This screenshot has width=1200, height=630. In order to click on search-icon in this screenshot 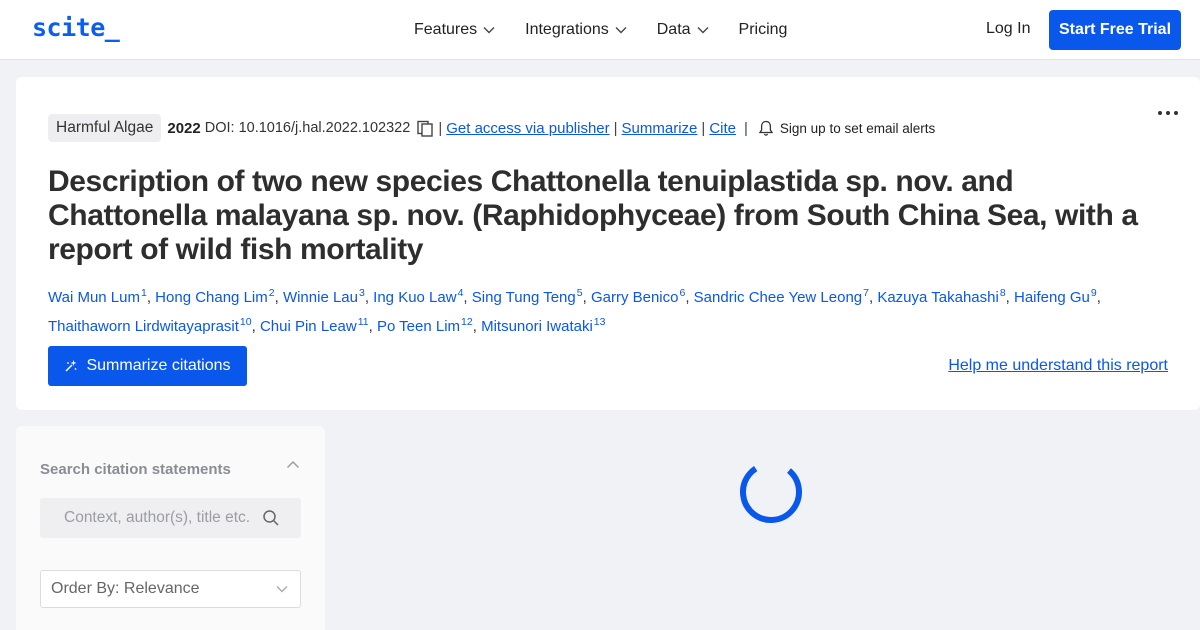, I will do `click(271, 518)`.